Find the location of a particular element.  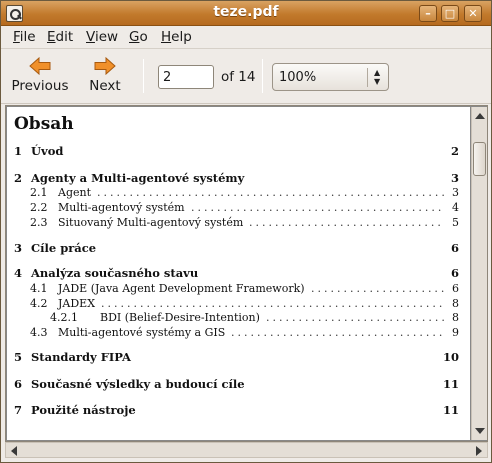

menu-file-mnemonic: F is located at coordinates (16, 37).